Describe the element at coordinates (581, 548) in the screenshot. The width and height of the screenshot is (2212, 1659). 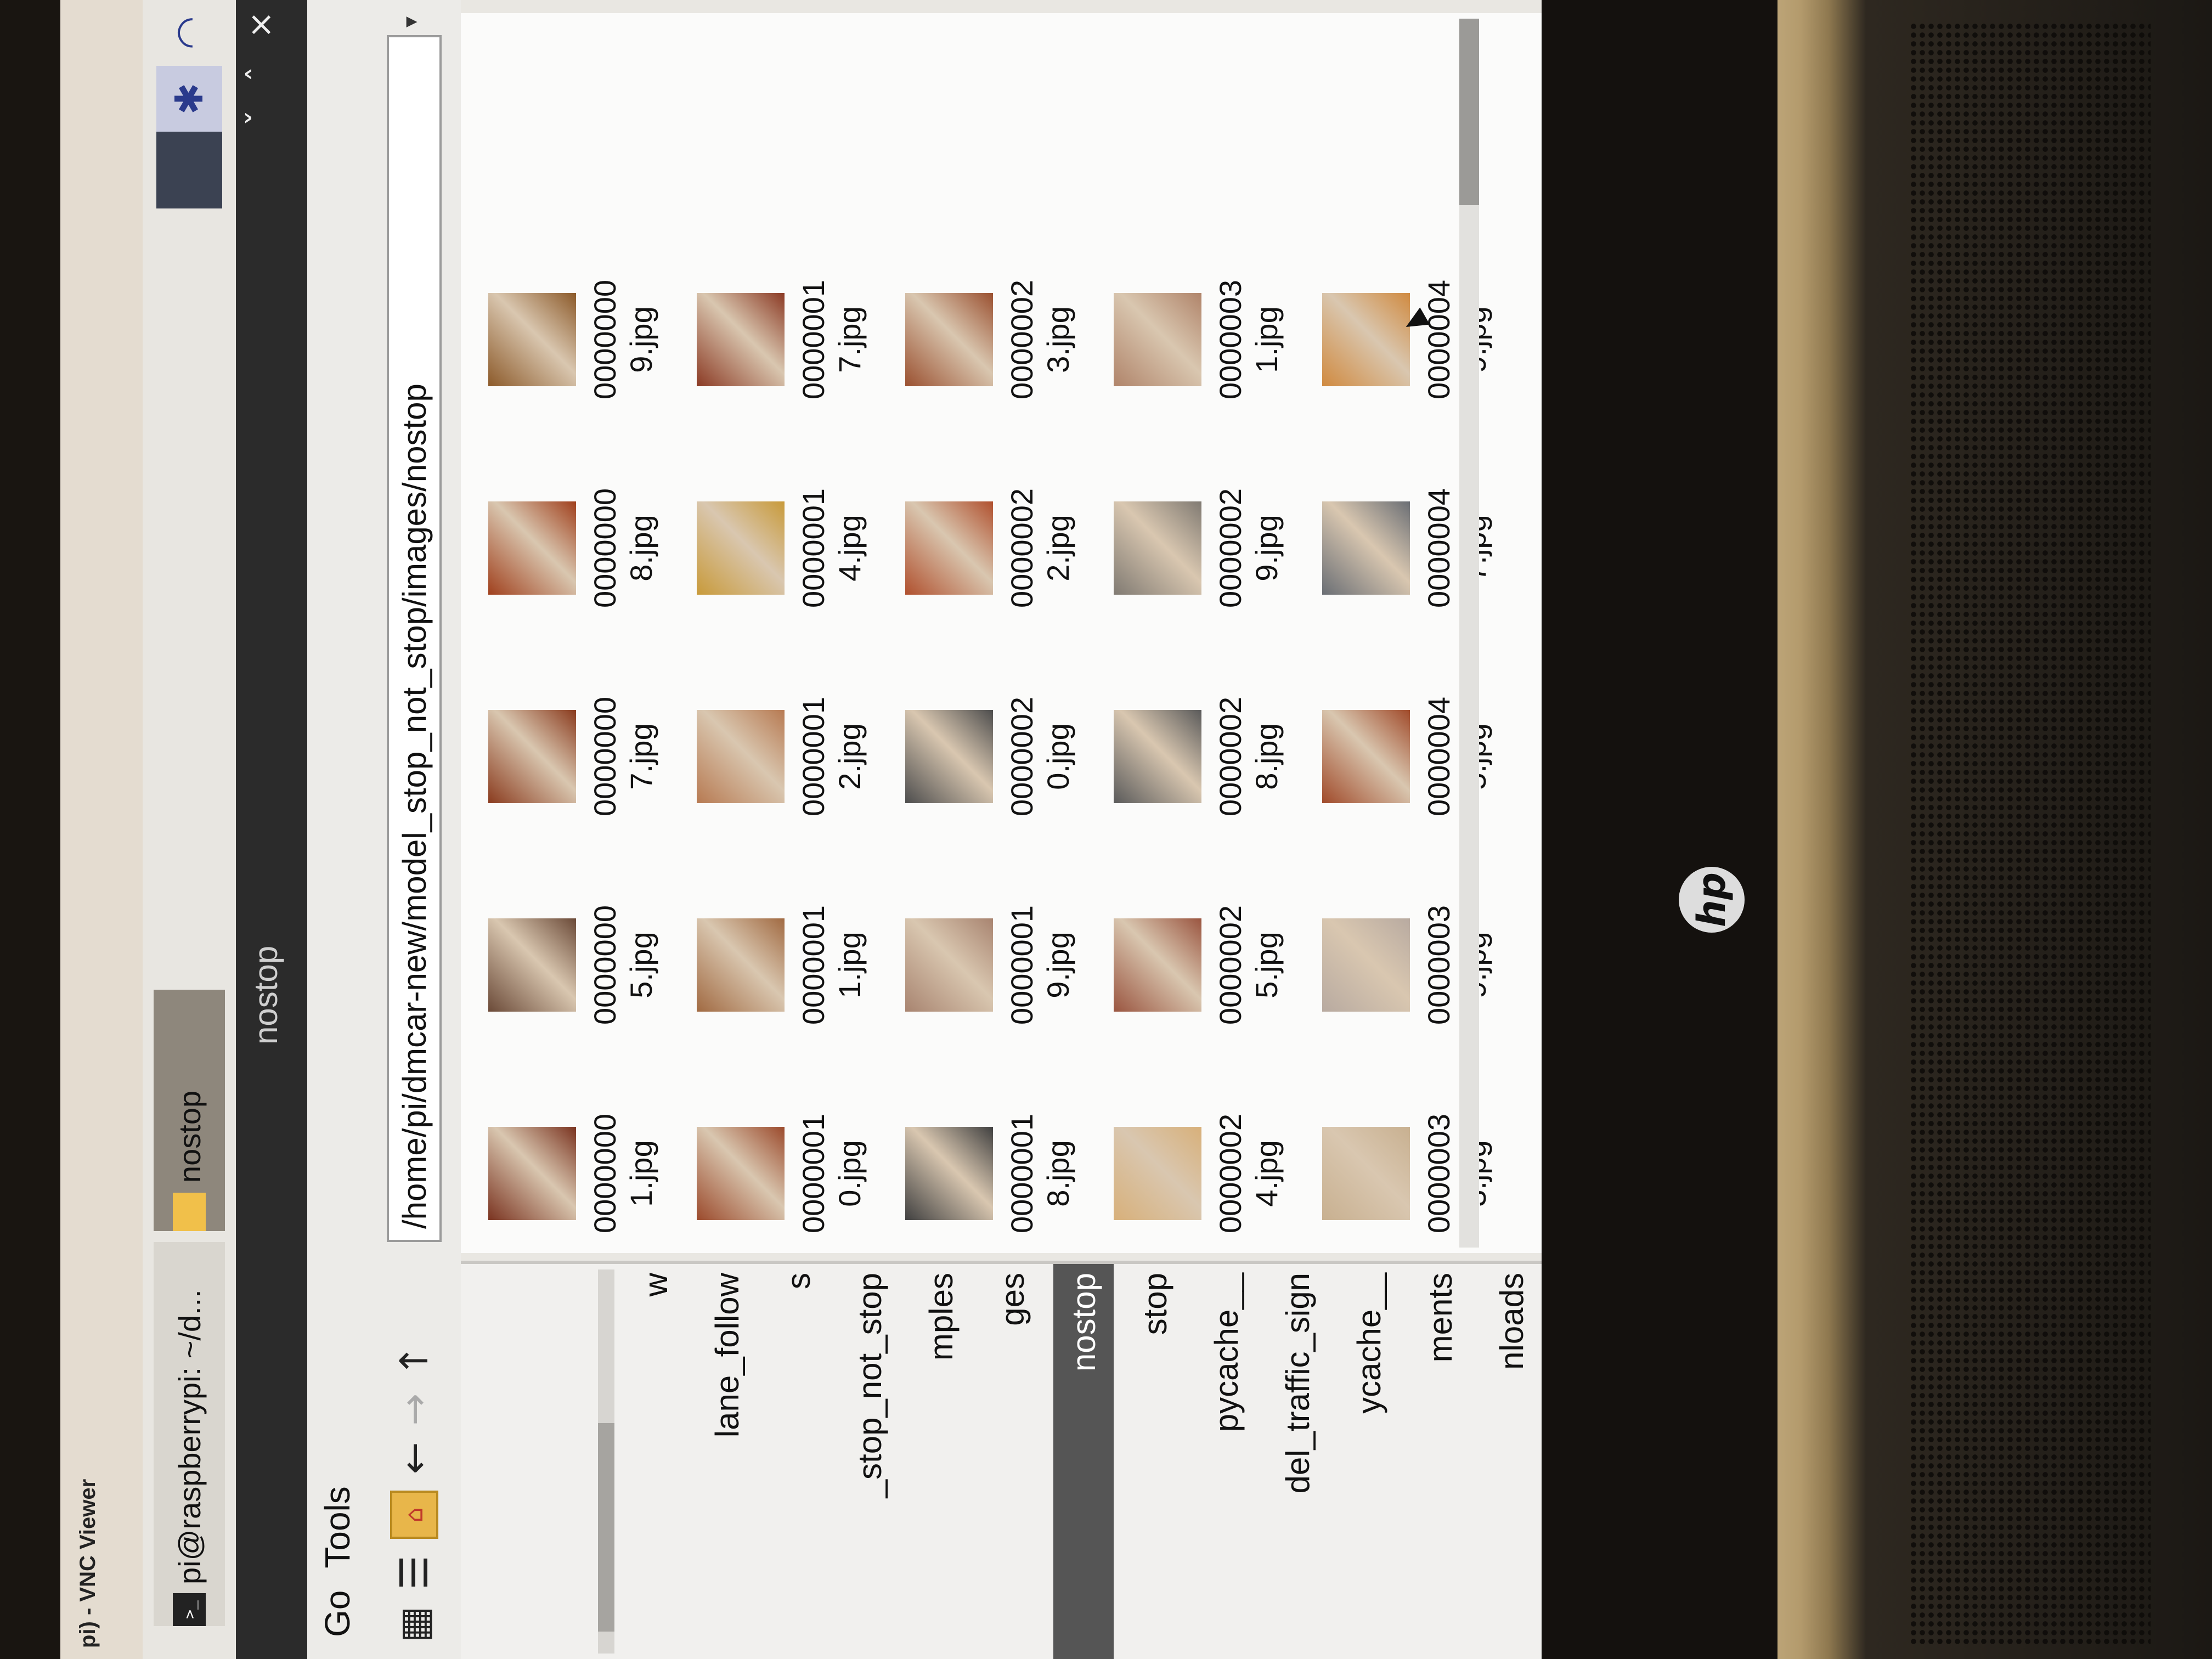
I see `file-item: 00000008.jpg` at that location.